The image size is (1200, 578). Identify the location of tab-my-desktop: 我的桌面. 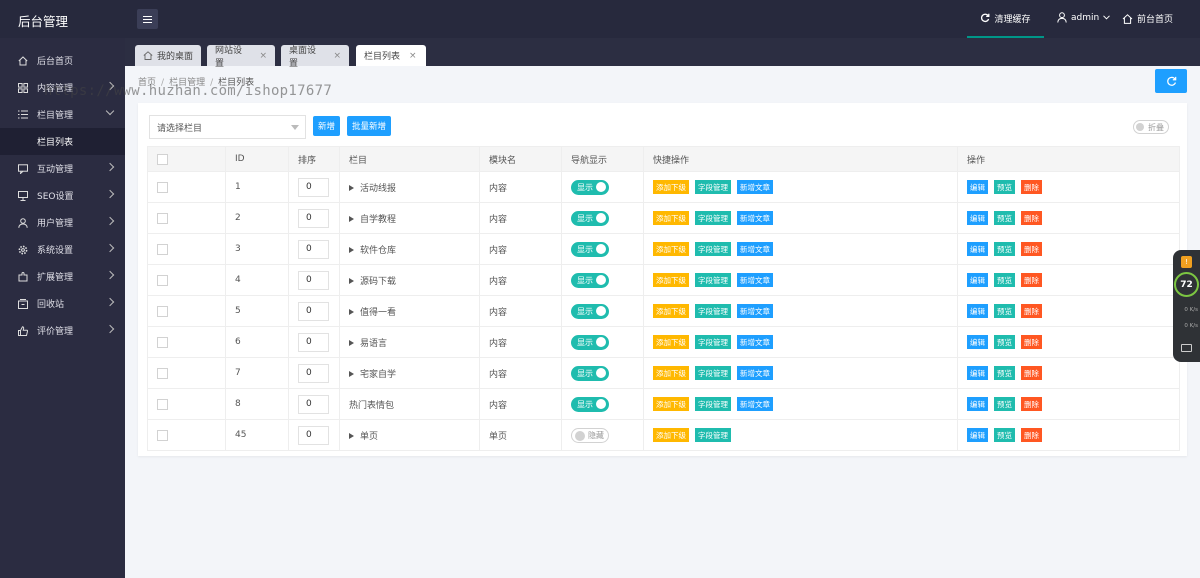
(168, 55).